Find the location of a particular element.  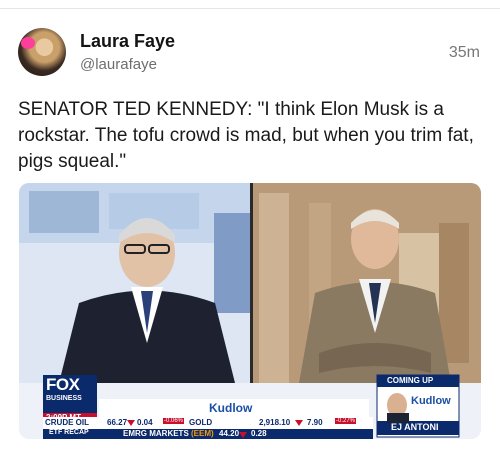

ticker-label-gold: GOLD is located at coordinates (201, 422).